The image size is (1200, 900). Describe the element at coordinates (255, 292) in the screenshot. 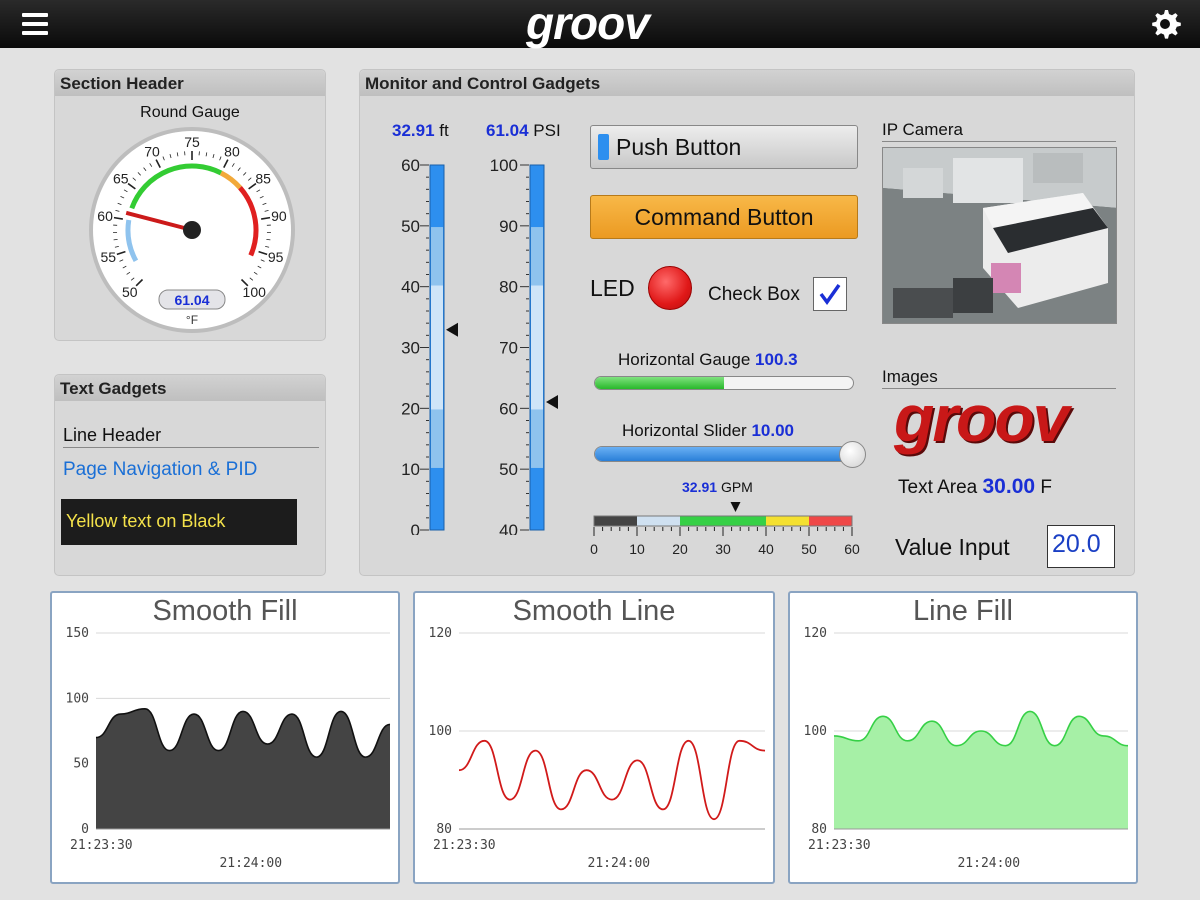

I see `gauge-tick-label: 100` at that location.